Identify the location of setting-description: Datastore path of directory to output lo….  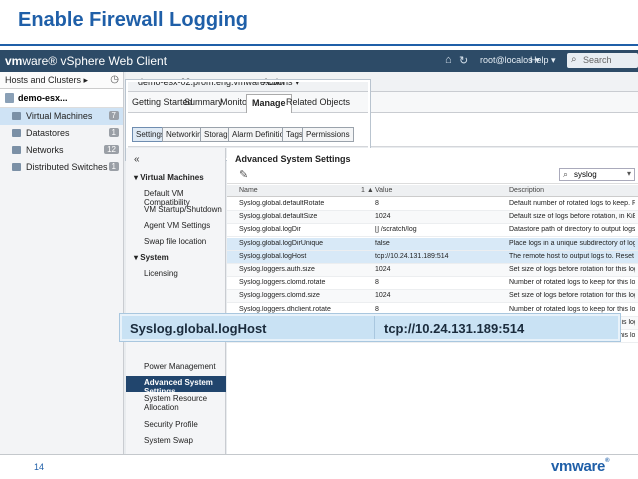
(572, 230).